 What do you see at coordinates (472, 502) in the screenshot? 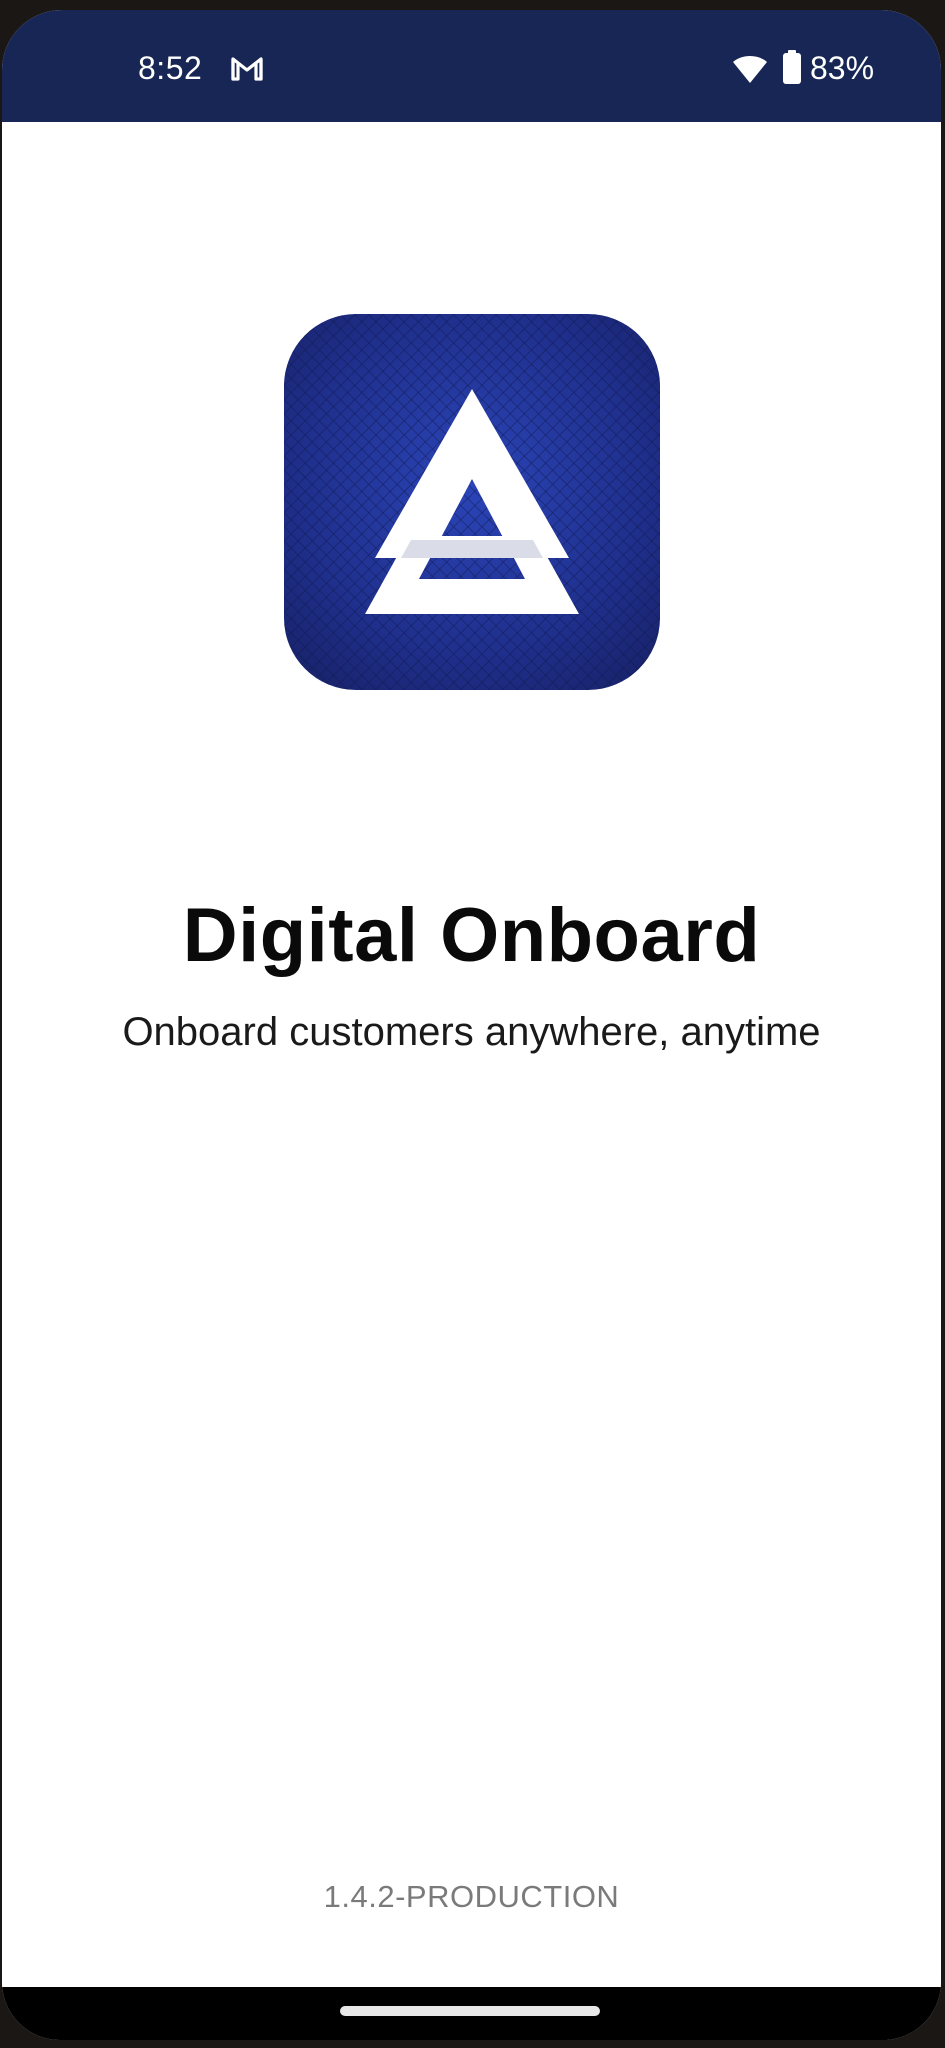
I see `triangle-logo-icon` at bounding box center [472, 502].